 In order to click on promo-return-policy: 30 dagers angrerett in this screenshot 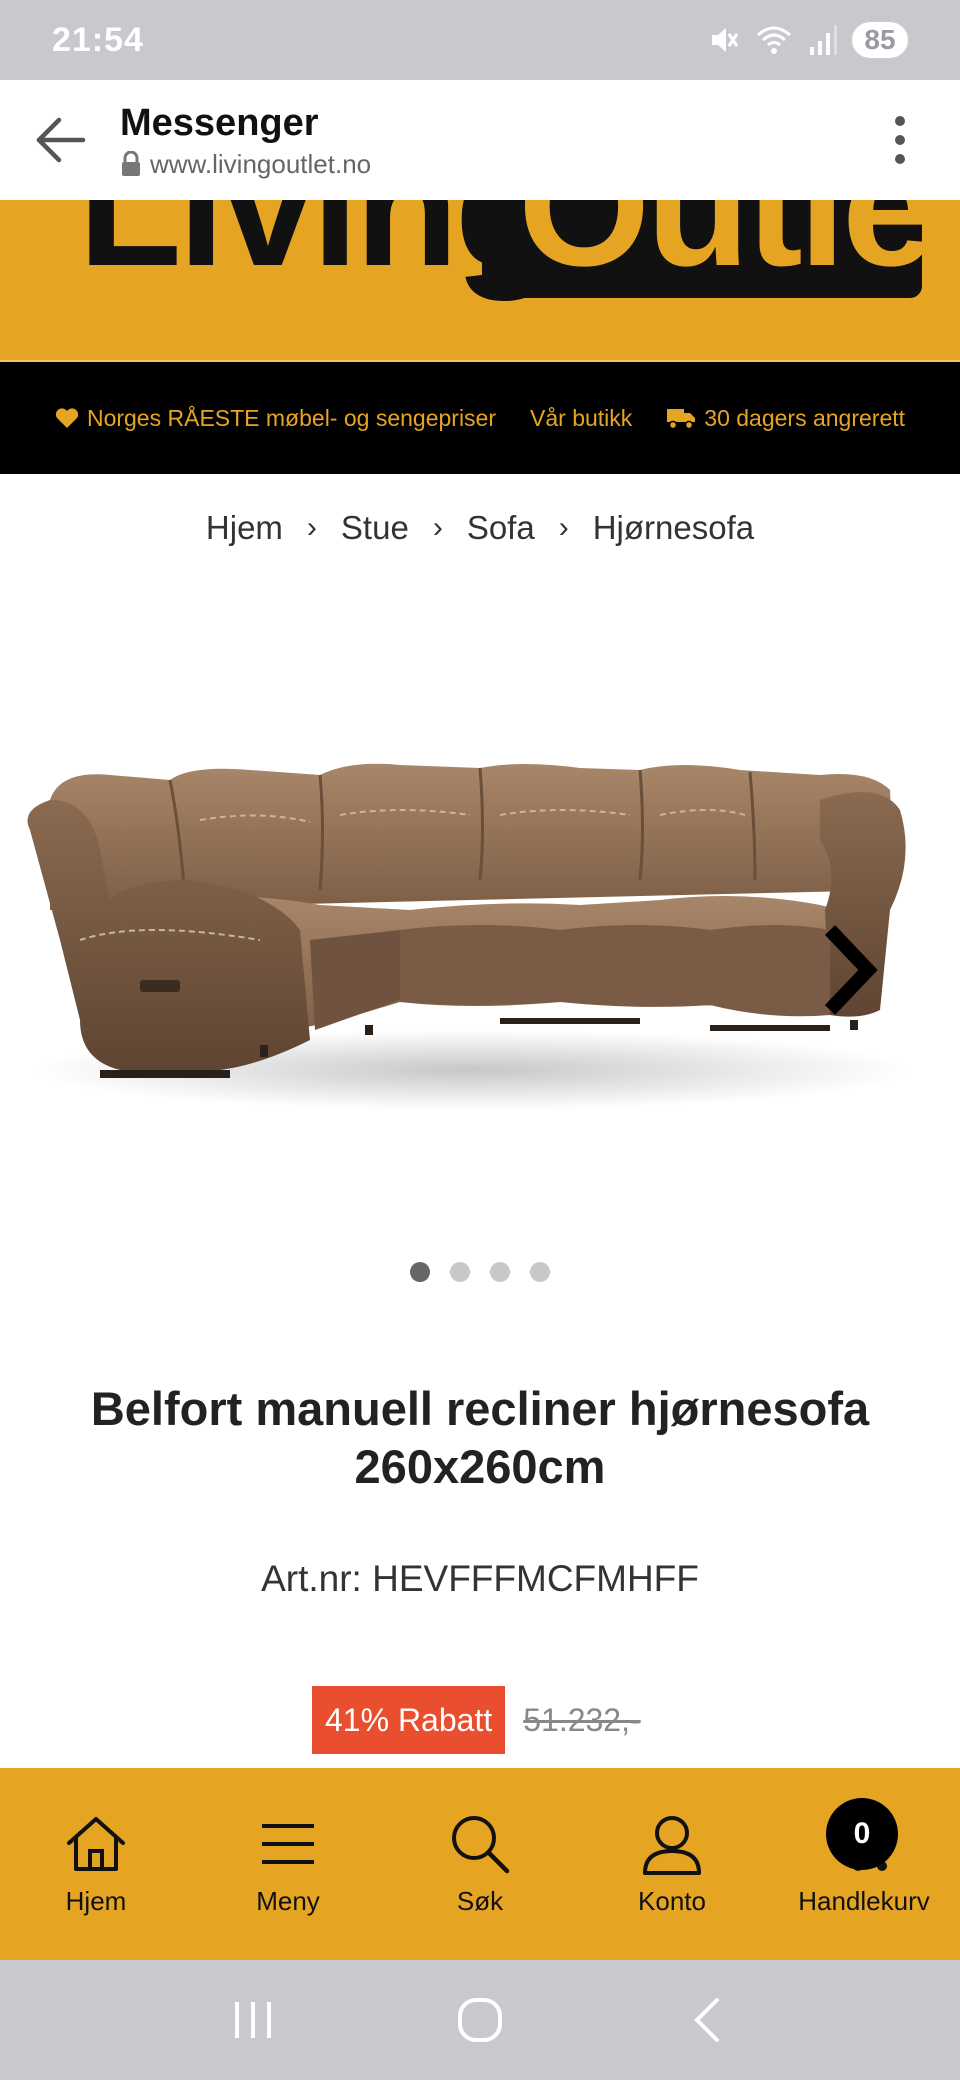, I will do `click(785, 418)`.